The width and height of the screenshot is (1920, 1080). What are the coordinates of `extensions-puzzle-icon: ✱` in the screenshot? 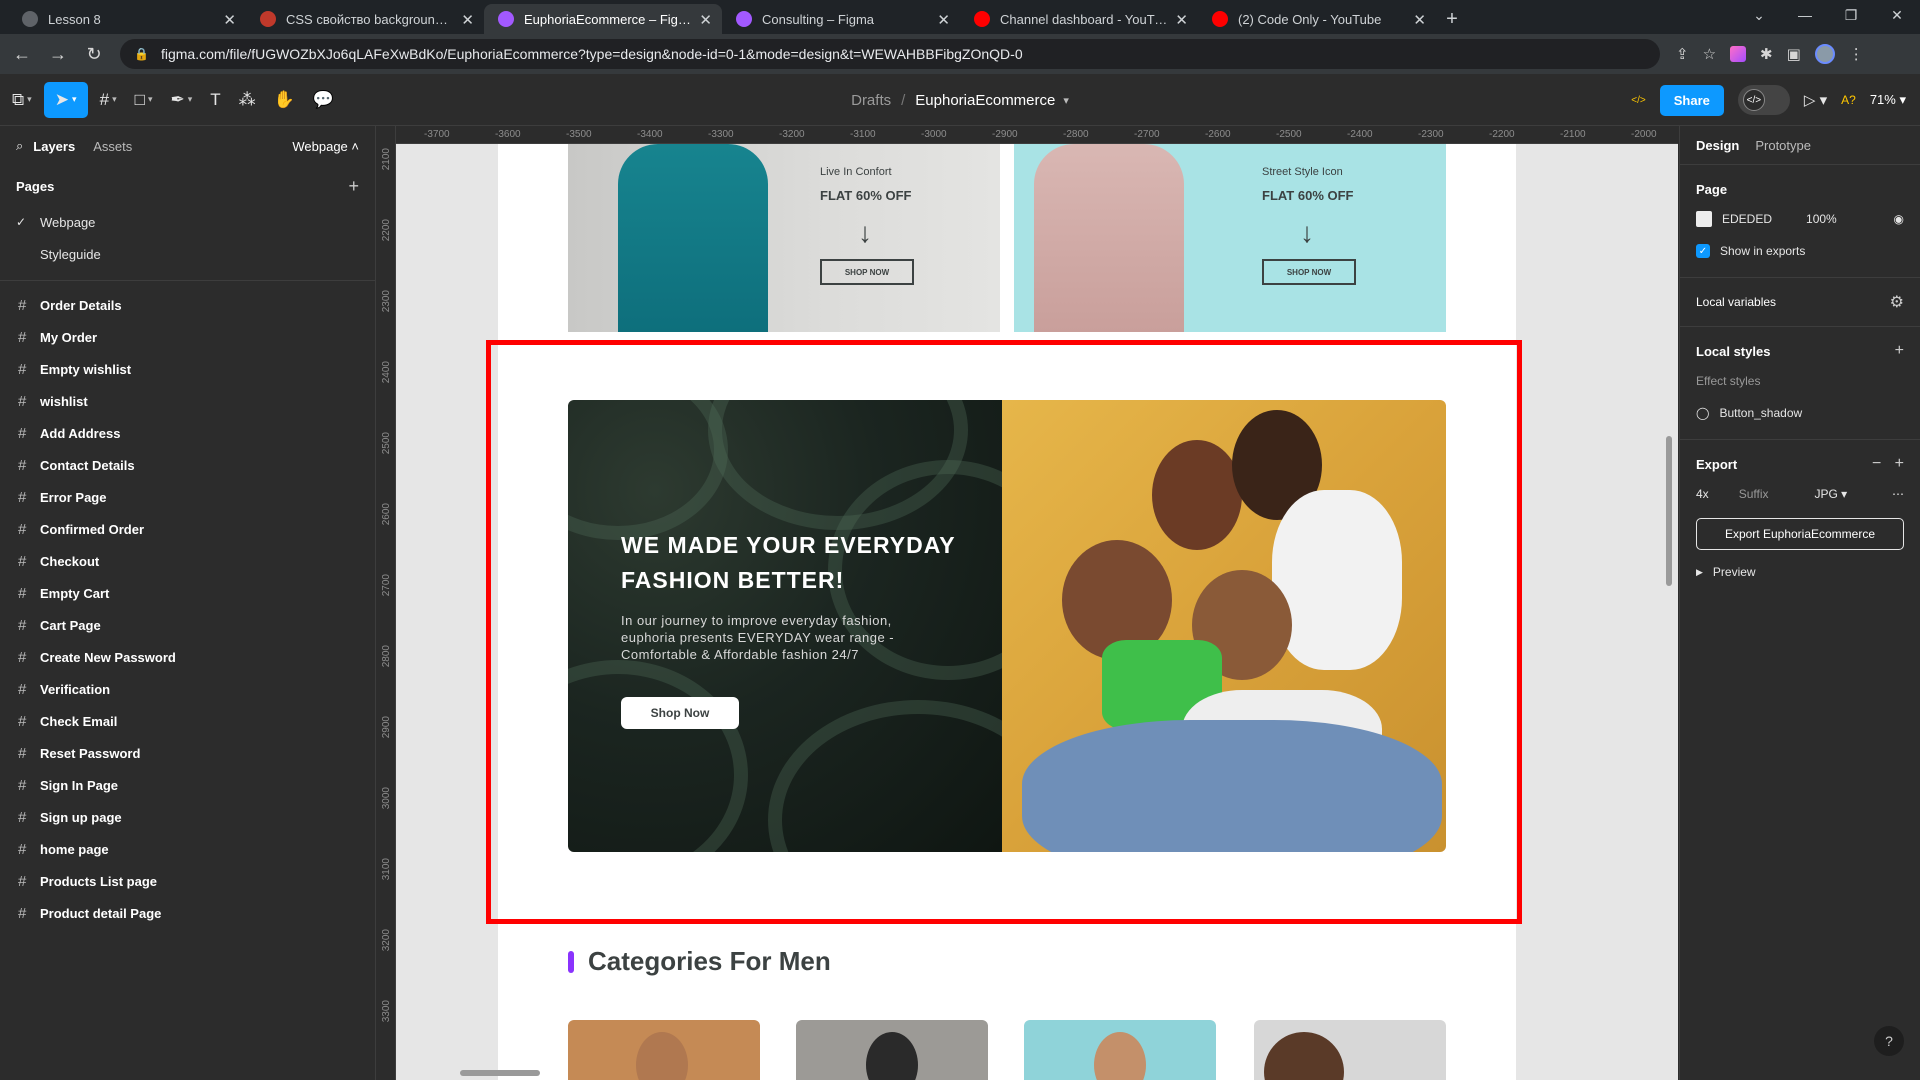 It's located at (1766, 54).